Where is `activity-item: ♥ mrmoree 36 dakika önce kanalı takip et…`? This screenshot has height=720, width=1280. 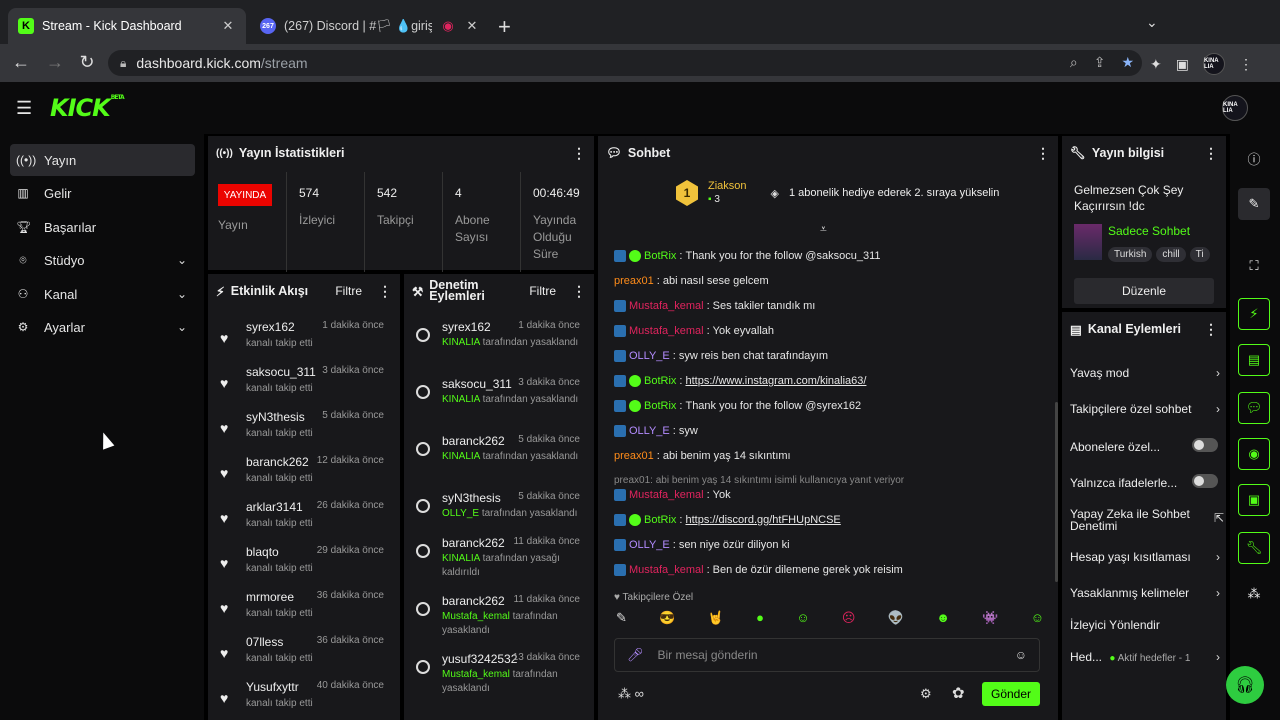
activity-item: ♥ mrmoree 36 dakika önce kanalı takip et… is located at coordinates (303, 608).